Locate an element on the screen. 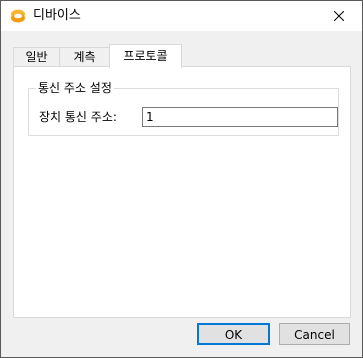 The width and height of the screenshot is (363, 358). group-title: 통신 주소 설정 is located at coordinates (75, 88).